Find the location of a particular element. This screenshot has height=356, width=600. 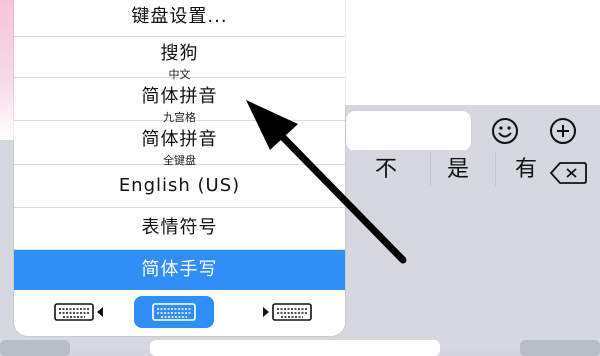

menu-item-pinyin-full: 简体拼音 全键盘 is located at coordinates (179, 144).